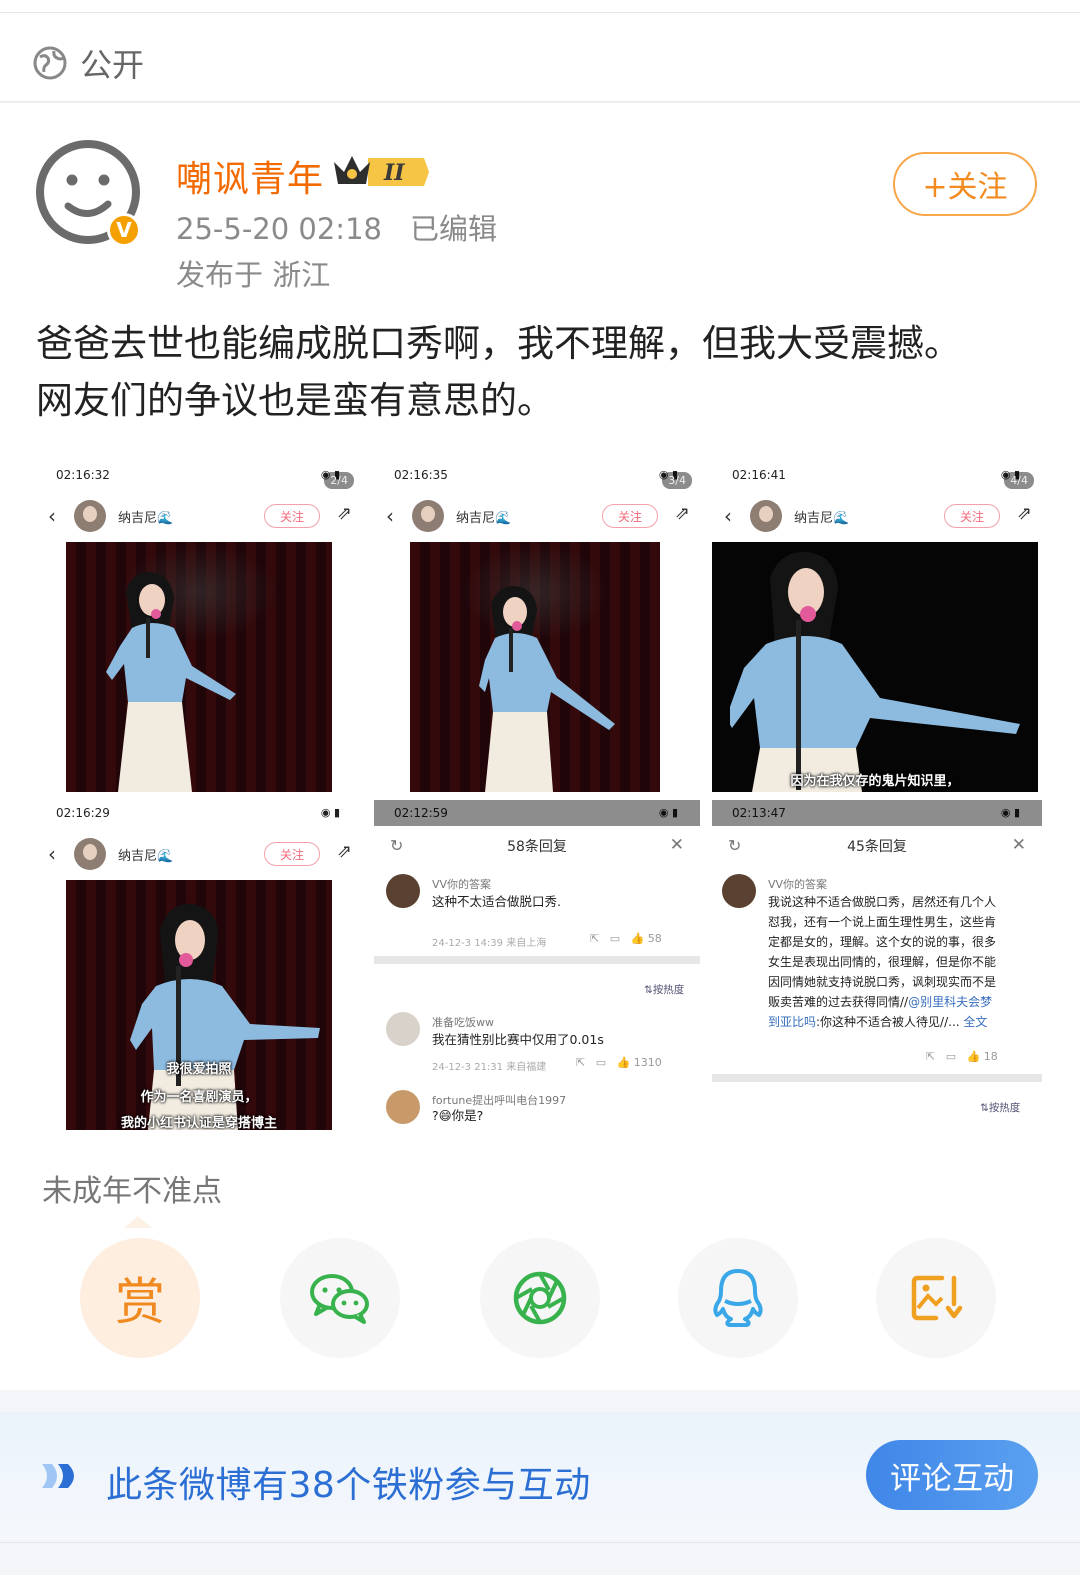 The height and width of the screenshot is (1575, 1080). What do you see at coordinates (498, 343) in the screenshot?
I see `post-text-line: 爸爸去世也能编成脱口秀啊，我不理解，但我大受震撼。` at bounding box center [498, 343].